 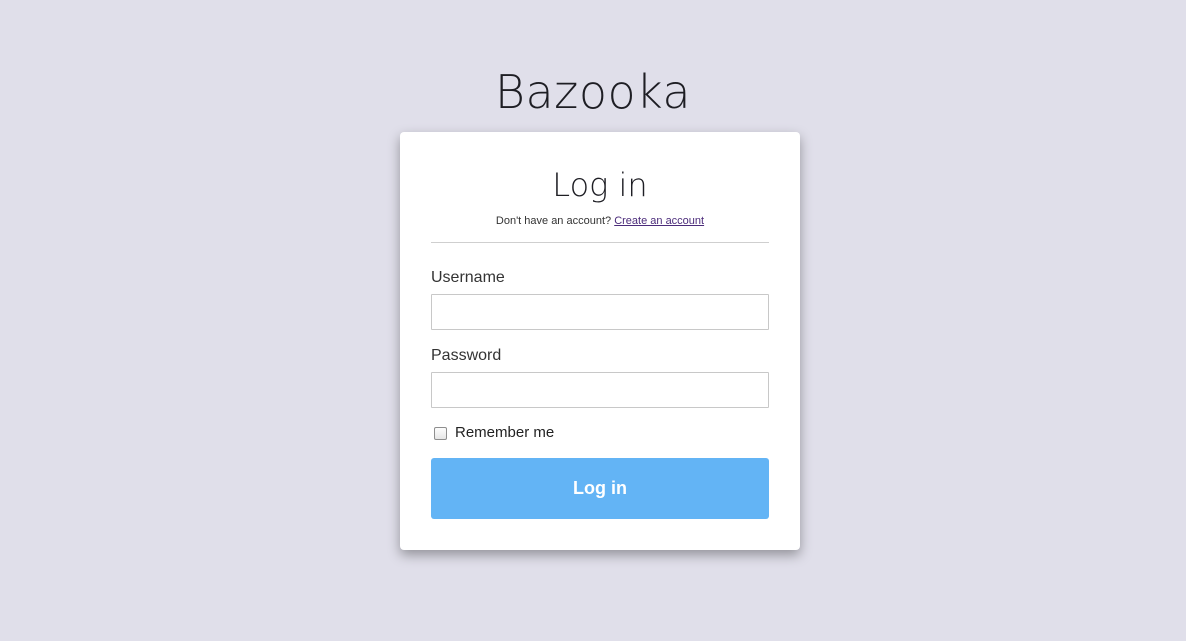 What do you see at coordinates (600, 242) in the screenshot?
I see `divider` at bounding box center [600, 242].